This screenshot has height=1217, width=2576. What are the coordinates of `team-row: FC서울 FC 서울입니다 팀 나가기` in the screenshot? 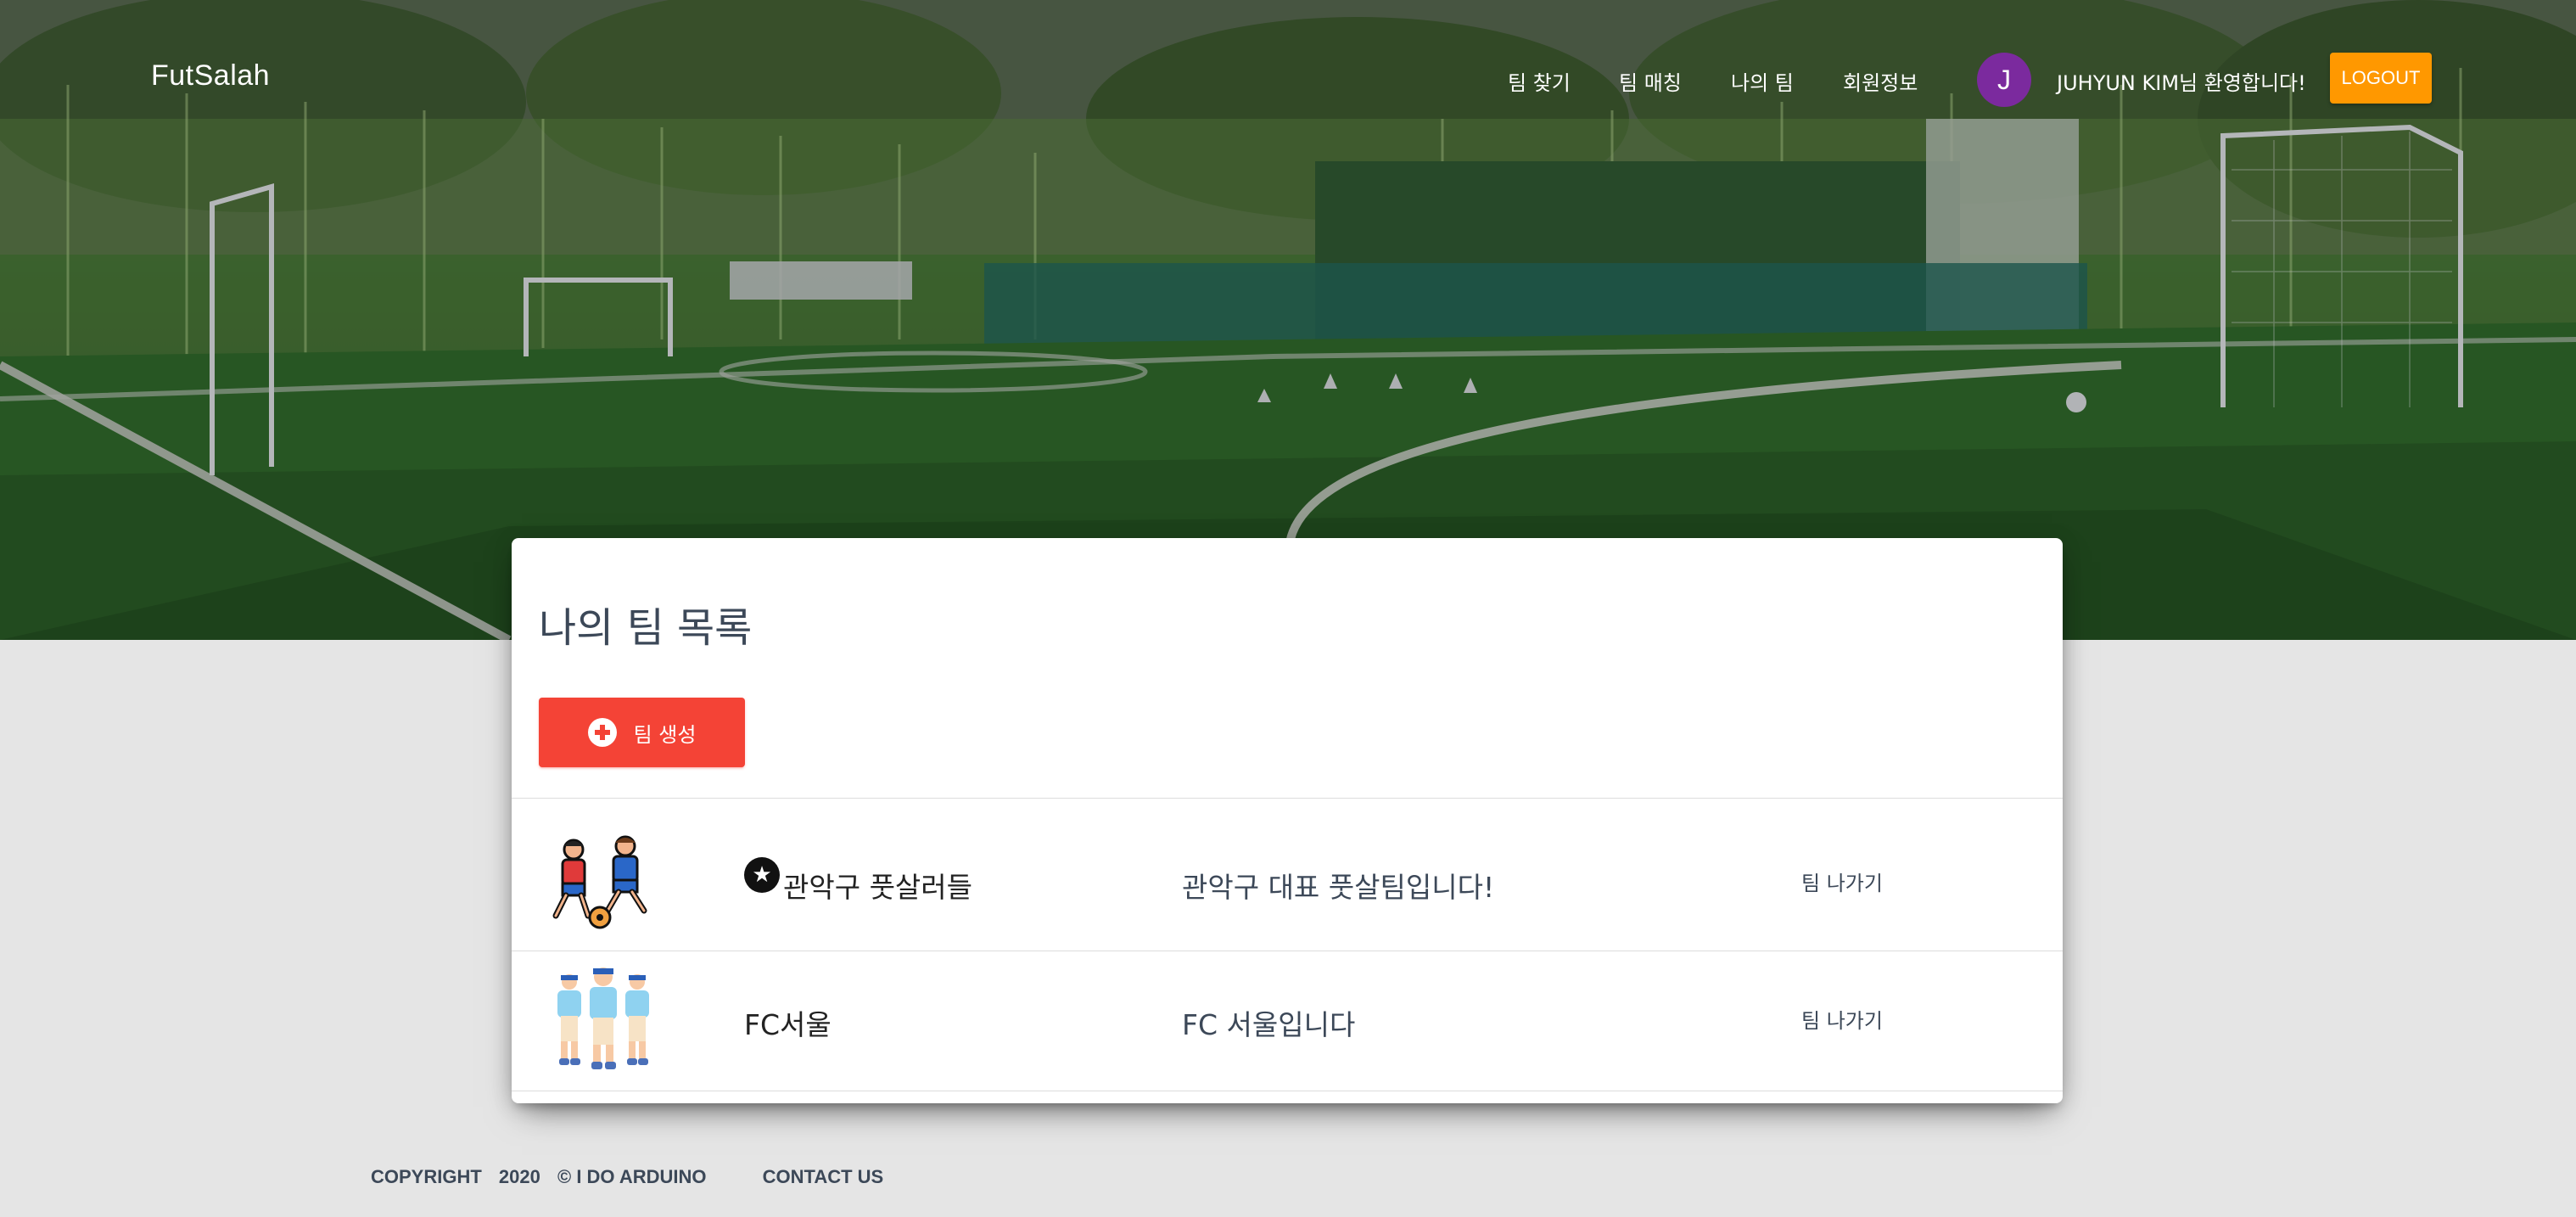 It's located at (1287, 1021).